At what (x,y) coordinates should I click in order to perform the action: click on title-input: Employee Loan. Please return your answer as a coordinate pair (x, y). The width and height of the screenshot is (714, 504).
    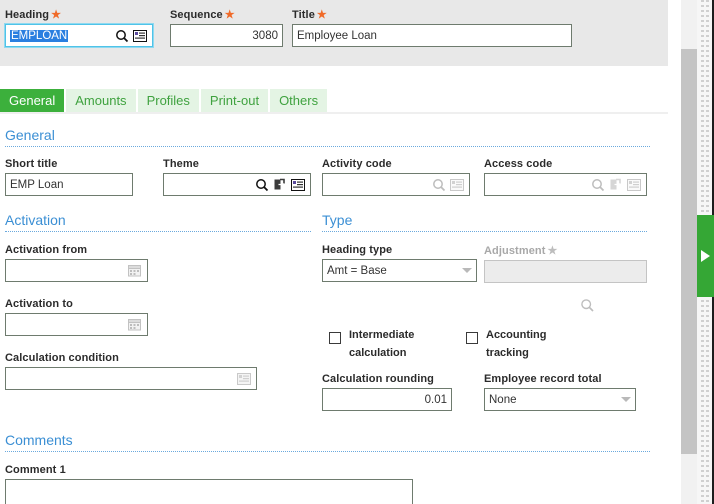
    Looking at the image, I should click on (432, 35).